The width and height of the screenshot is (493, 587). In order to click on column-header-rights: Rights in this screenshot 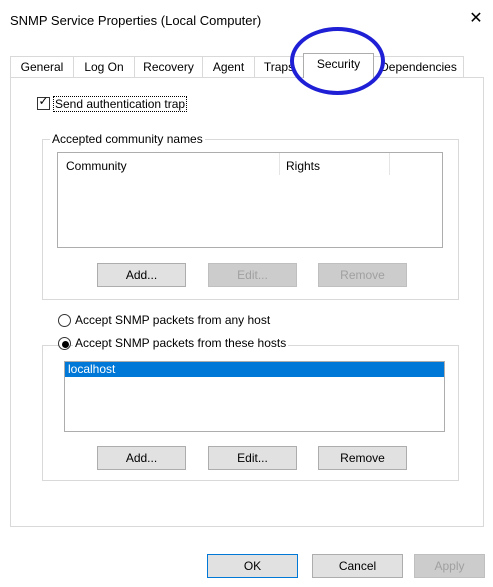, I will do `click(303, 166)`.